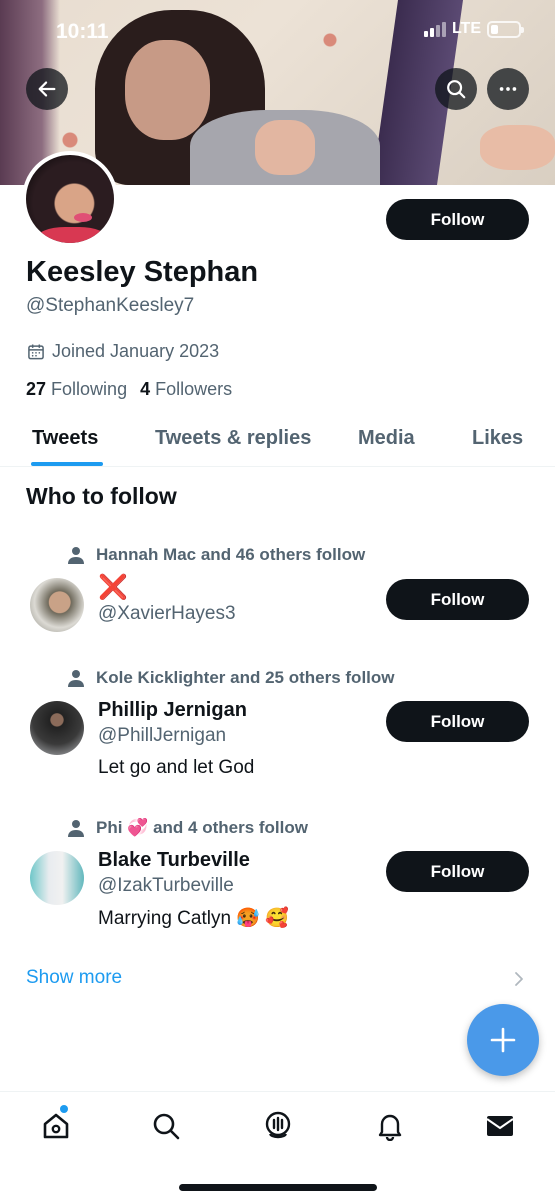 This screenshot has height=1200, width=555. I want to click on calendar-icon, so click(36, 351).